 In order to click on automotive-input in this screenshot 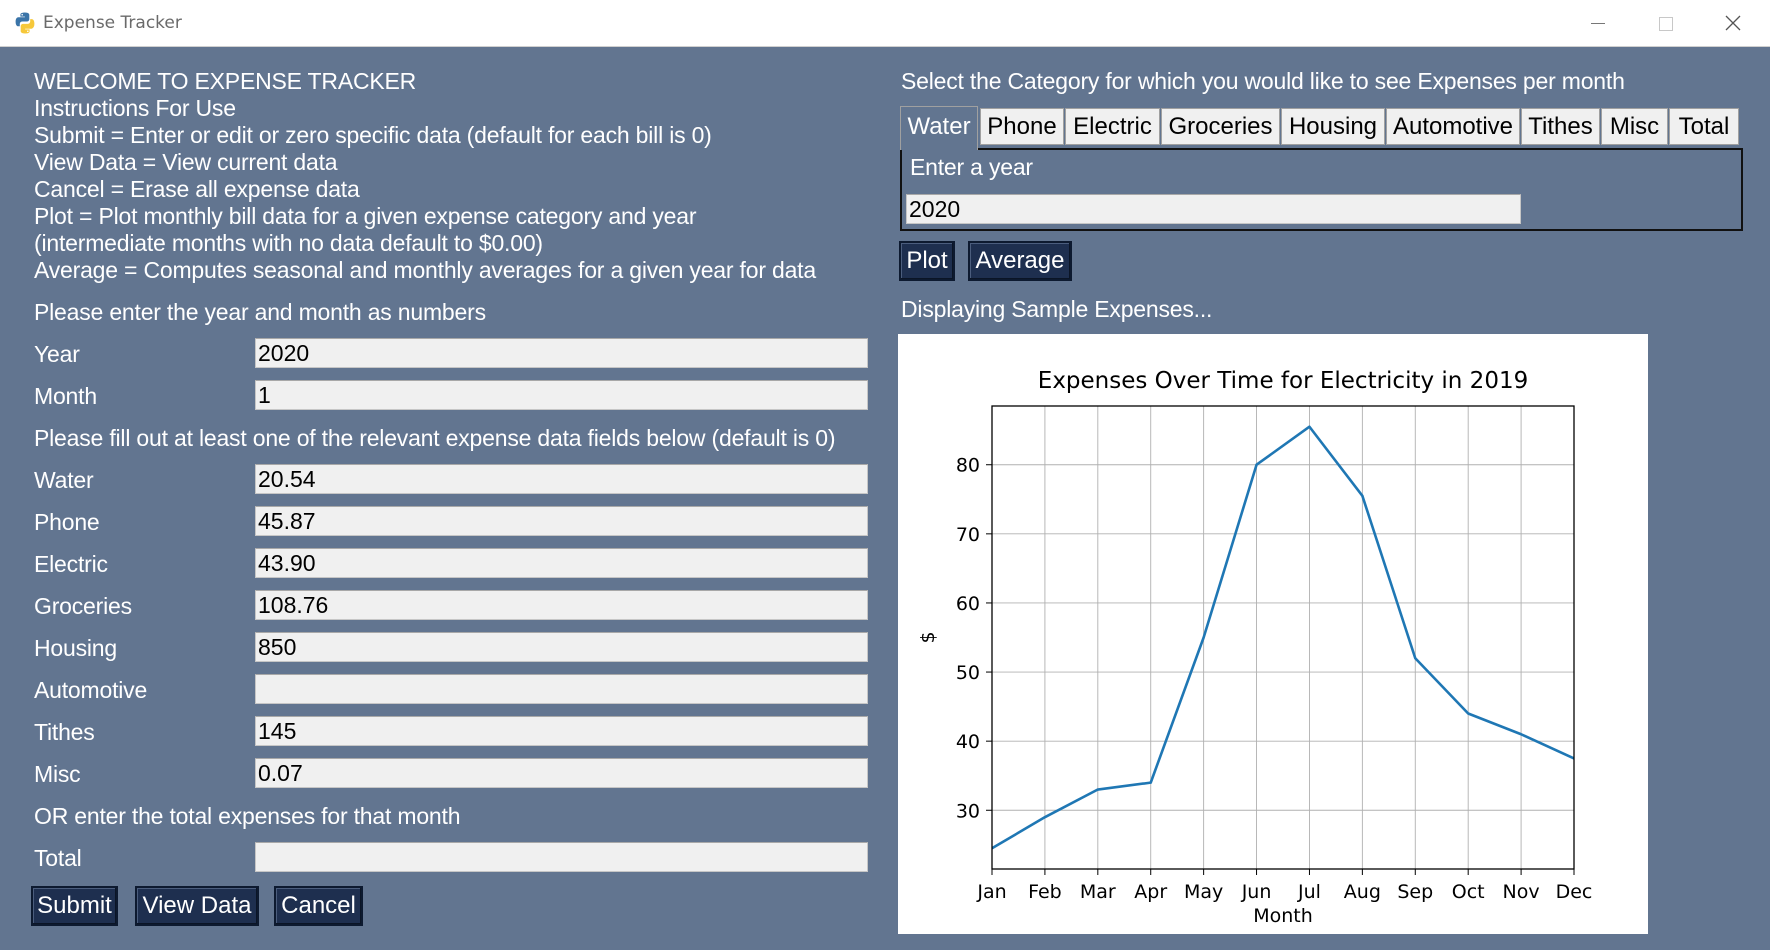, I will do `click(561, 689)`.